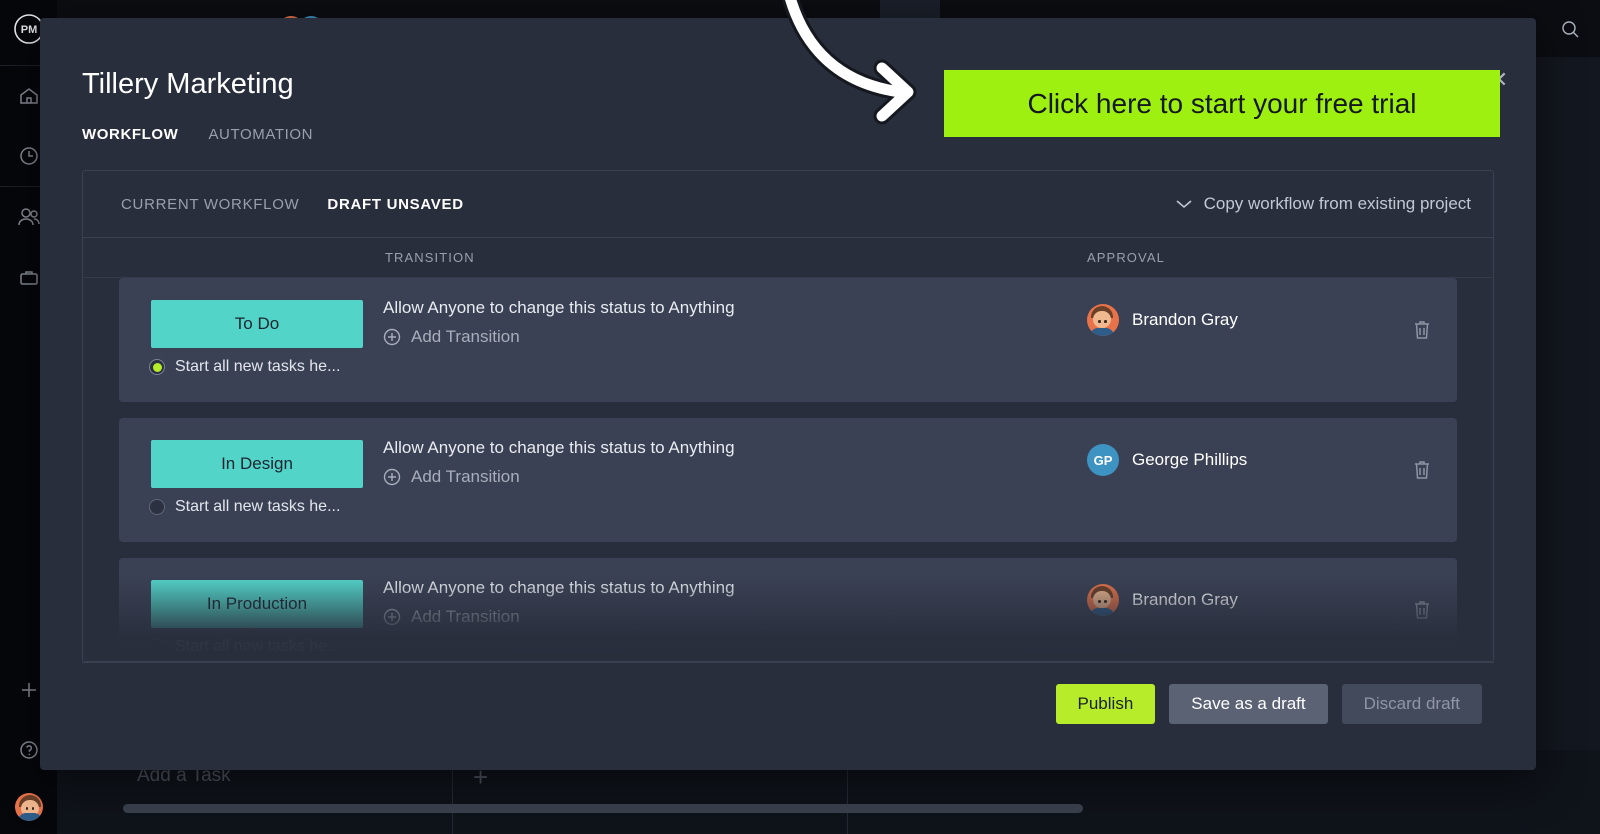 The height and width of the screenshot is (834, 1600). Describe the element at coordinates (188, 84) in the screenshot. I see `modal-title: Tillery Marketing` at that location.